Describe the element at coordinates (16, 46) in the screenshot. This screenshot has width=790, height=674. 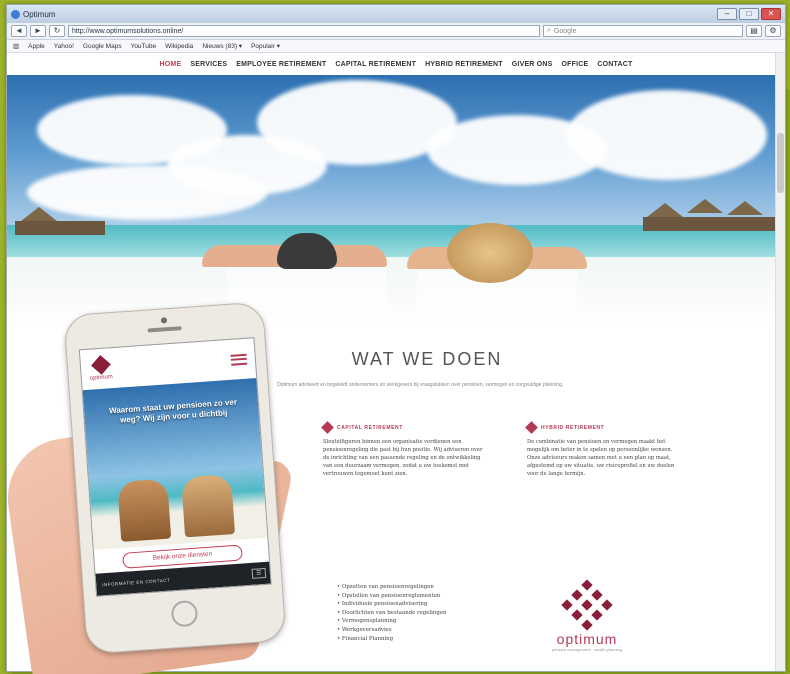
I see `bookmark-icon: ▥` at that location.